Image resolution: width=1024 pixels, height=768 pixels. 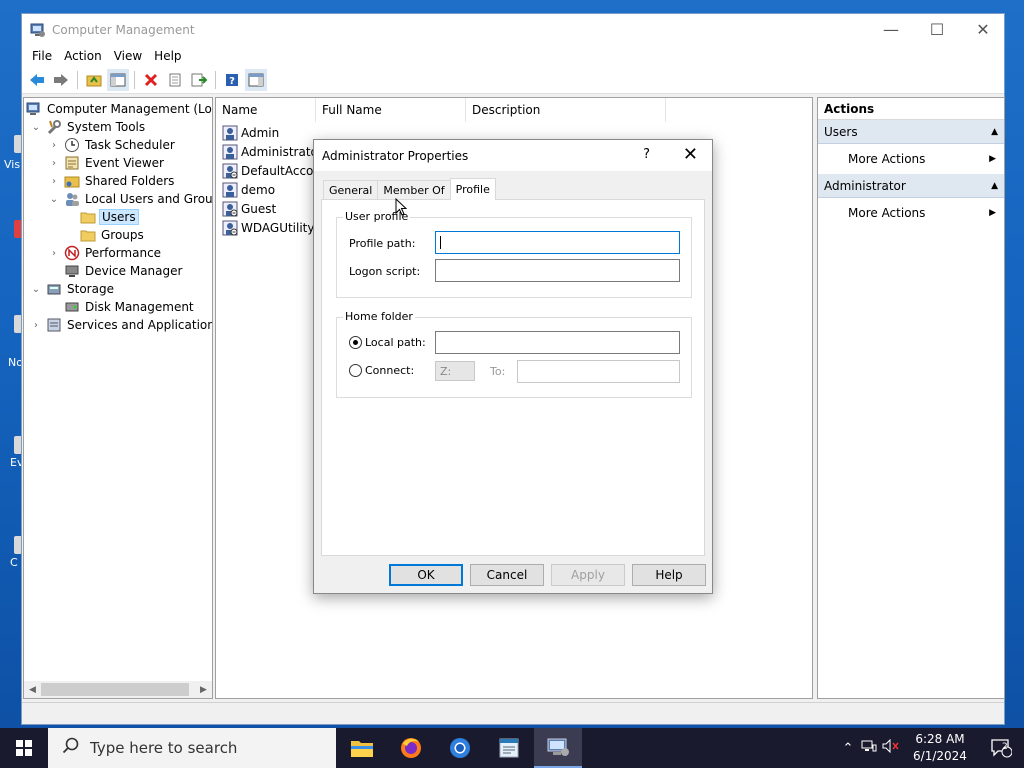 I want to click on list-item: Administrator, so click(x=272, y=151).